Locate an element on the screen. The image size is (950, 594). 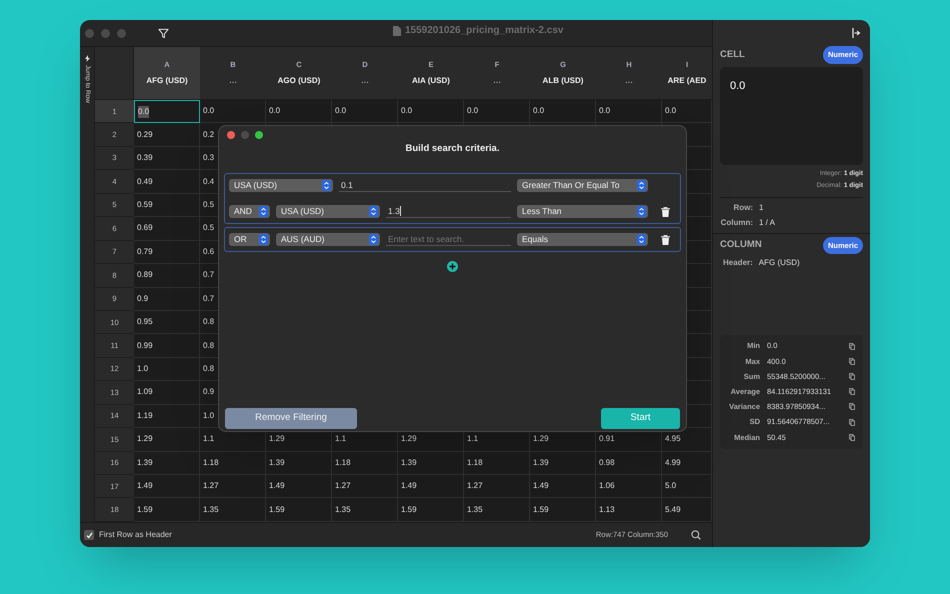
dialog-title: Build search criteria. is located at coordinates (453, 149).